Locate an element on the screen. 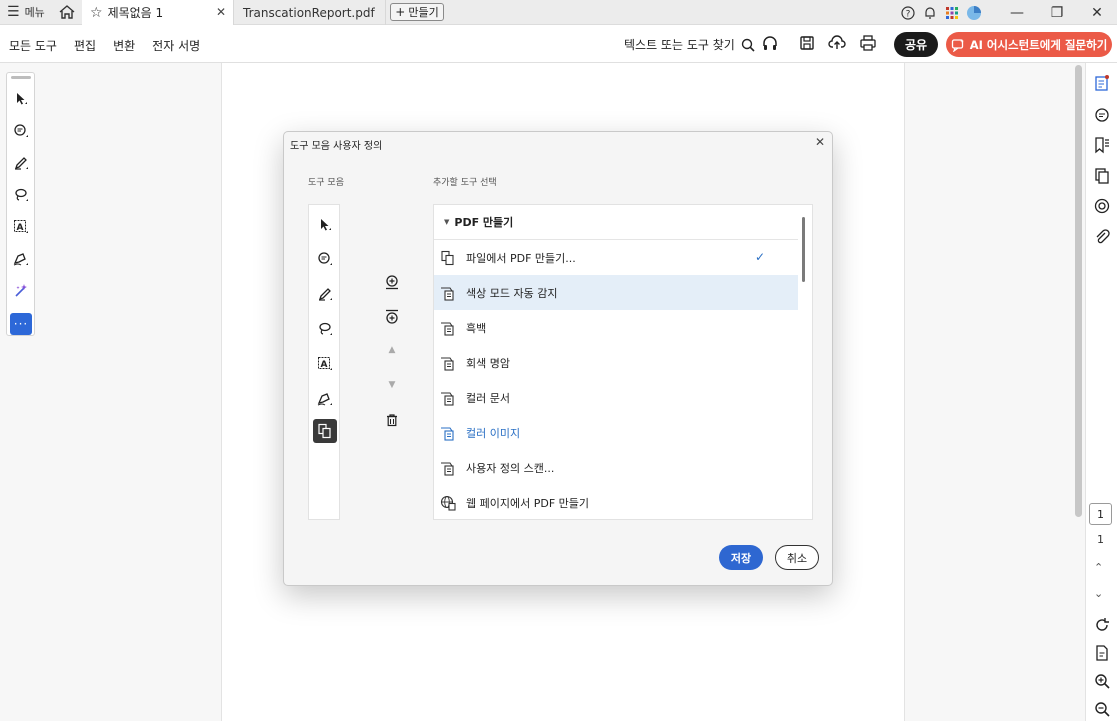 The width and height of the screenshot is (1117, 721). menu-convert: 변환 is located at coordinates (124, 45).